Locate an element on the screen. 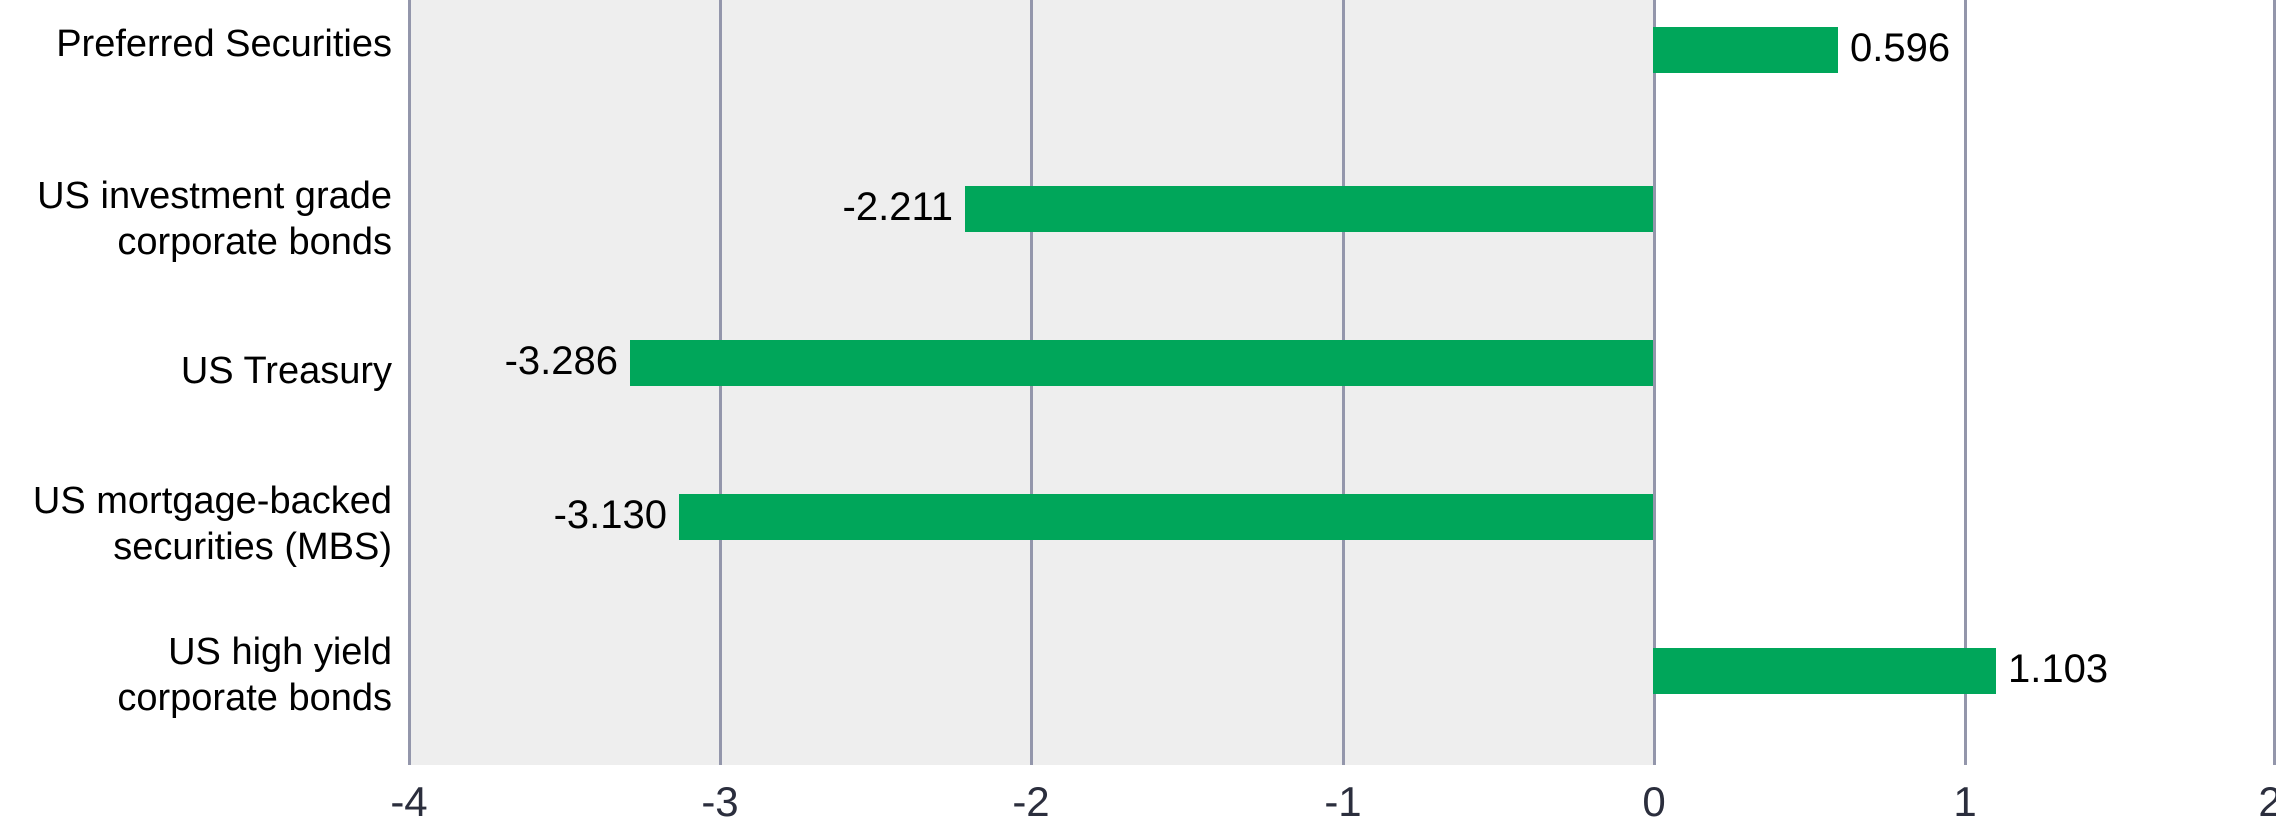 Image resolution: width=2276 pixels, height=838 pixels. x-tick-label: 2 is located at coordinates (2267, 801).